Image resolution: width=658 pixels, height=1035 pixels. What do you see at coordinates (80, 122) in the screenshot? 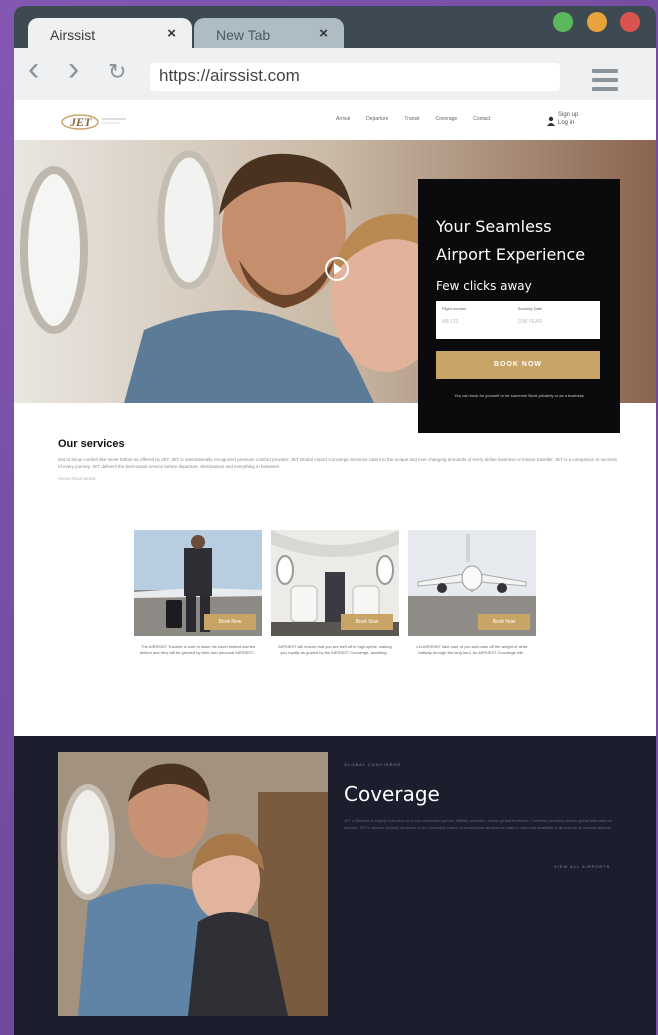
I see `logo-text: JET` at bounding box center [80, 122].